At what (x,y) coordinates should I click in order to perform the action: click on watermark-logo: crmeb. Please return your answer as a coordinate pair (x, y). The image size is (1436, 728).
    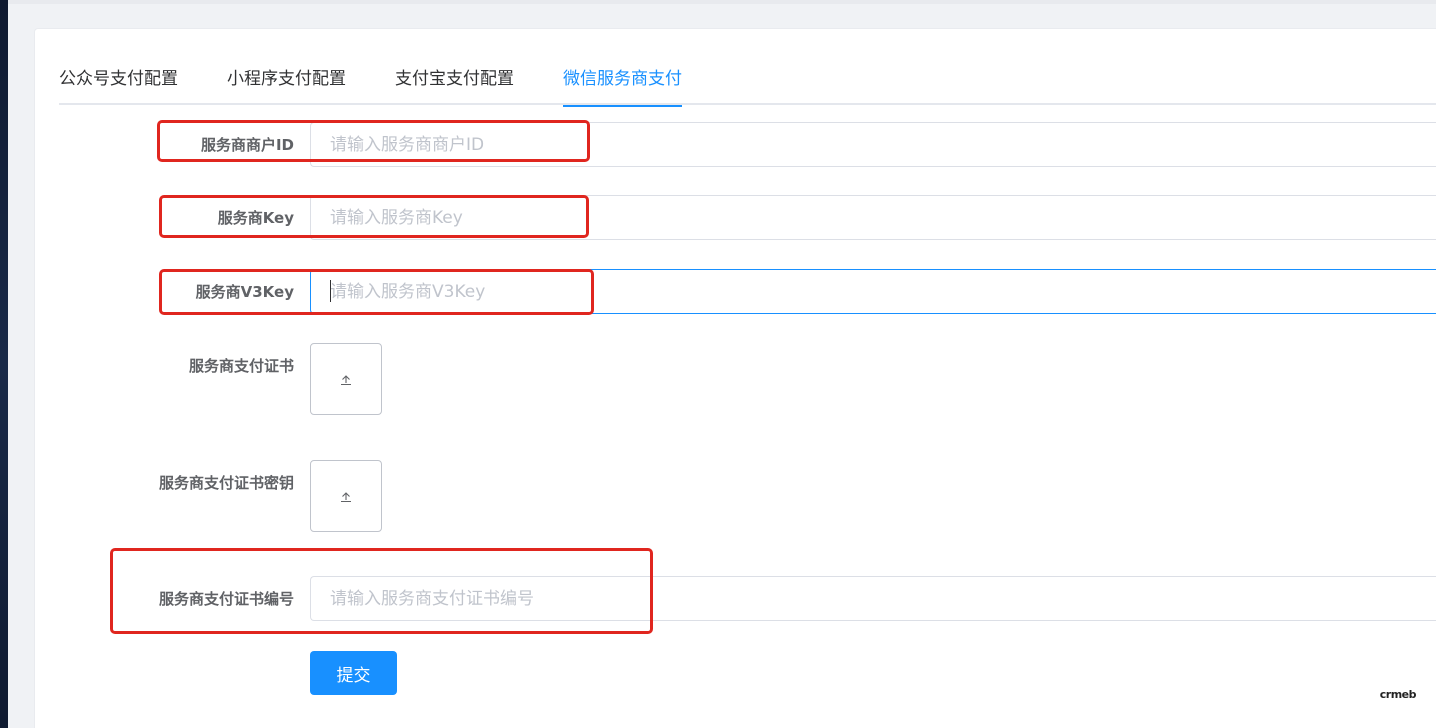
    Looking at the image, I should click on (1398, 694).